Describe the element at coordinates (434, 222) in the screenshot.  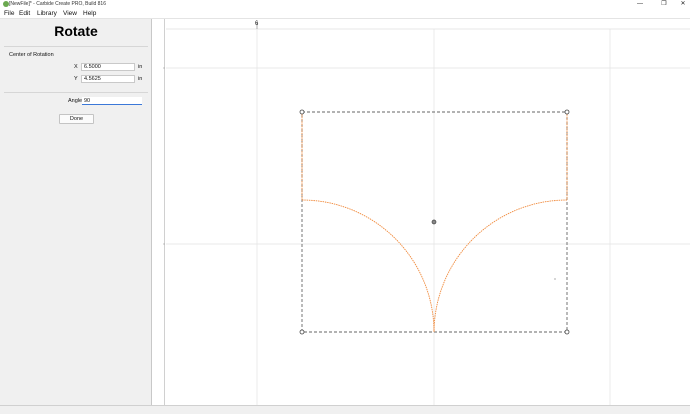
I see `rotation-center-marker` at that location.